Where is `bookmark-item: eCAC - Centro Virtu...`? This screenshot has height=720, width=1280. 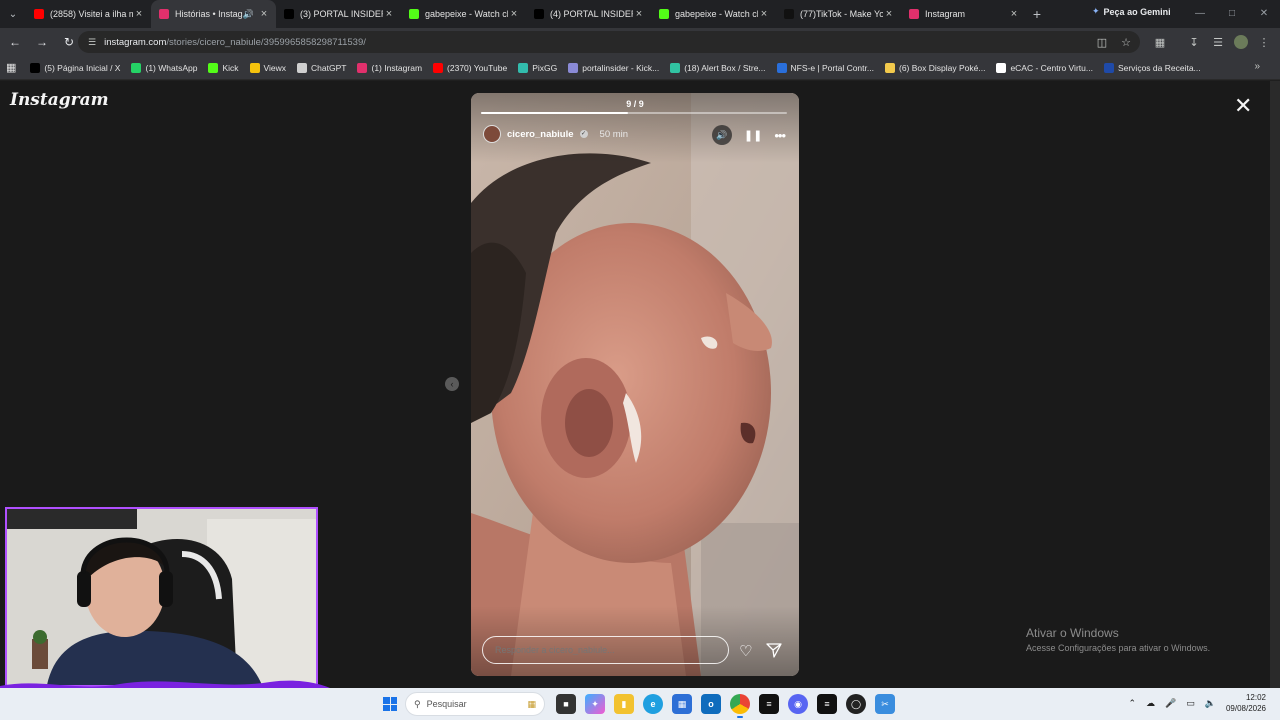
bookmark-item: eCAC - Centro Virtu... is located at coordinates (1044, 67).